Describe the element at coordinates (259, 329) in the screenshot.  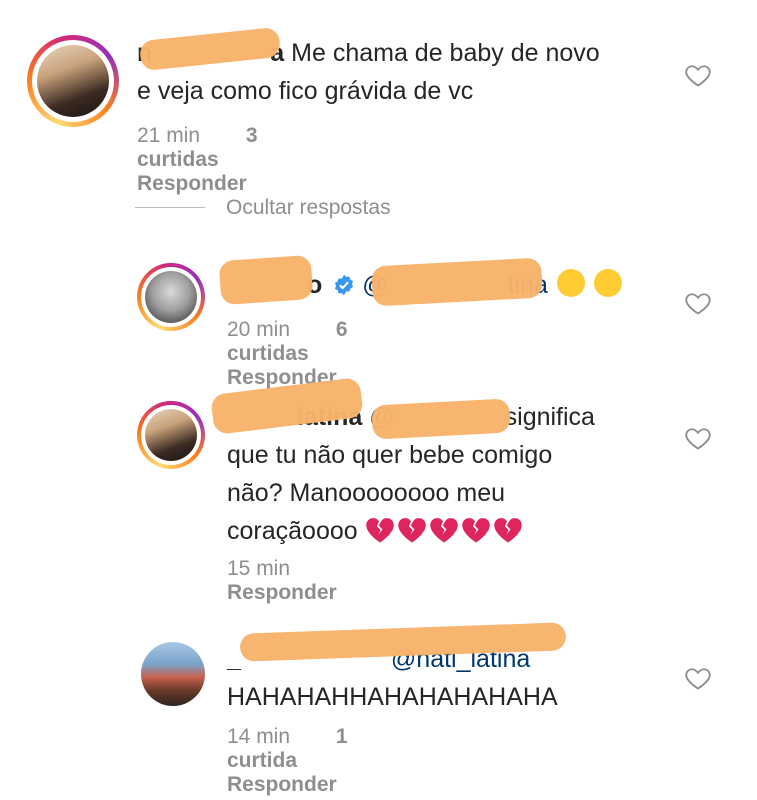
I see `timestamp: 20 min` at that location.